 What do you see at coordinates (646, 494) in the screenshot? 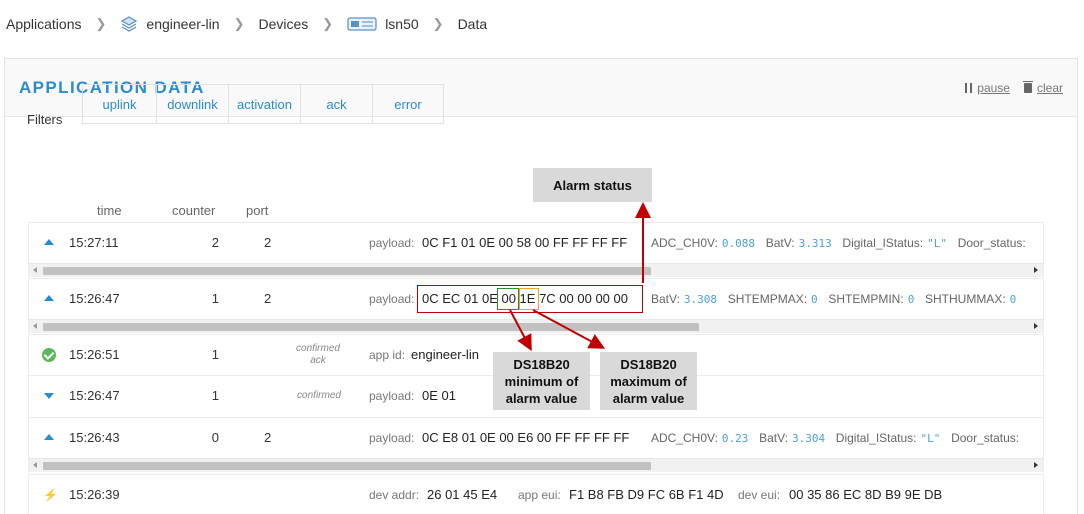
I see `app-eui-value: F1 B8 FB D9 FC 6B F1 4D` at bounding box center [646, 494].